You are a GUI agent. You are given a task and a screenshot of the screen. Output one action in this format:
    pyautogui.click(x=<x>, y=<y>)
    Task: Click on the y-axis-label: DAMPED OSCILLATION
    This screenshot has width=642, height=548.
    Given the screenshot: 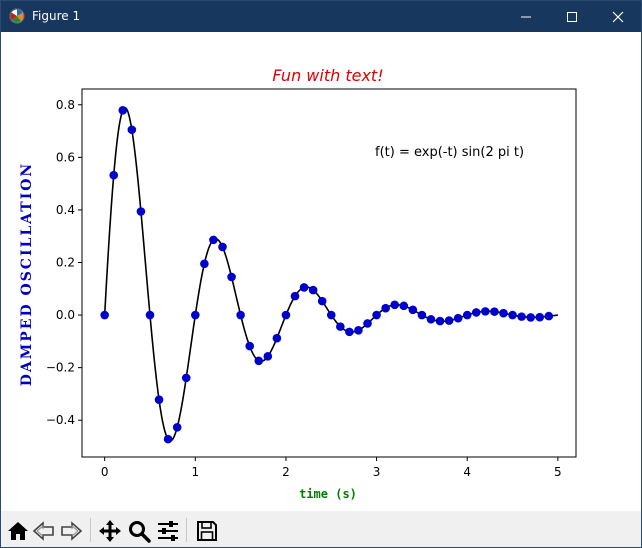 What is the action you would take?
    pyautogui.click(x=27, y=274)
    